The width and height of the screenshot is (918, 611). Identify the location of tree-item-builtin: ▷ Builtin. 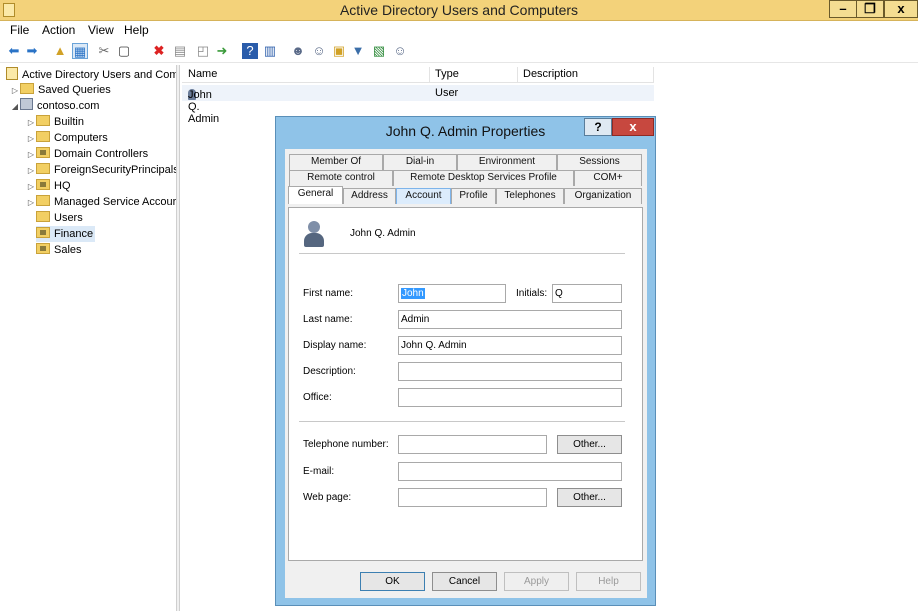
(55, 122).